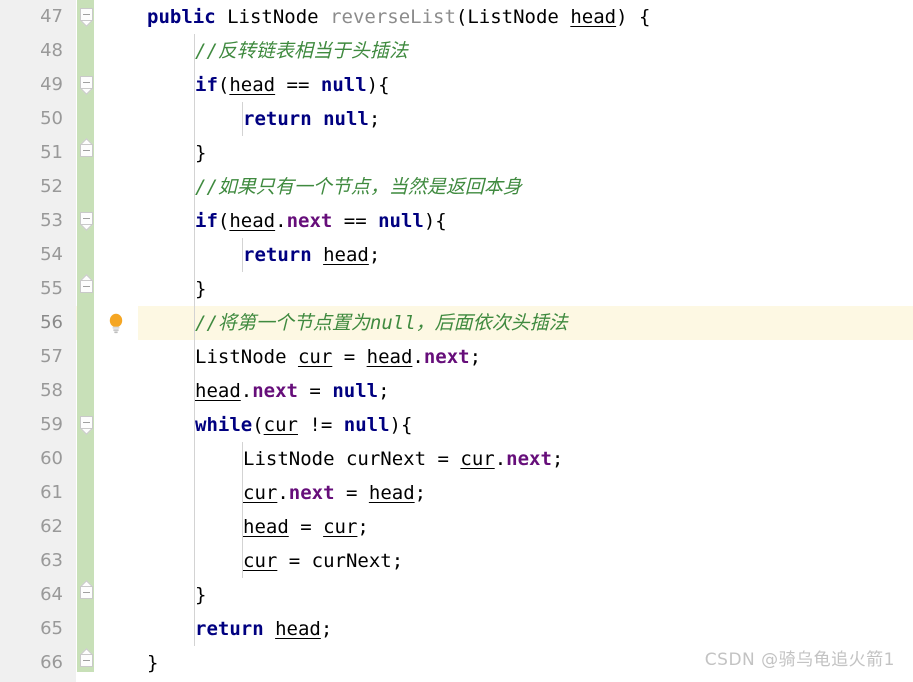 The image size is (913, 682). What do you see at coordinates (33, 595) in the screenshot?
I see `line-number-64: 64` at bounding box center [33, 595].